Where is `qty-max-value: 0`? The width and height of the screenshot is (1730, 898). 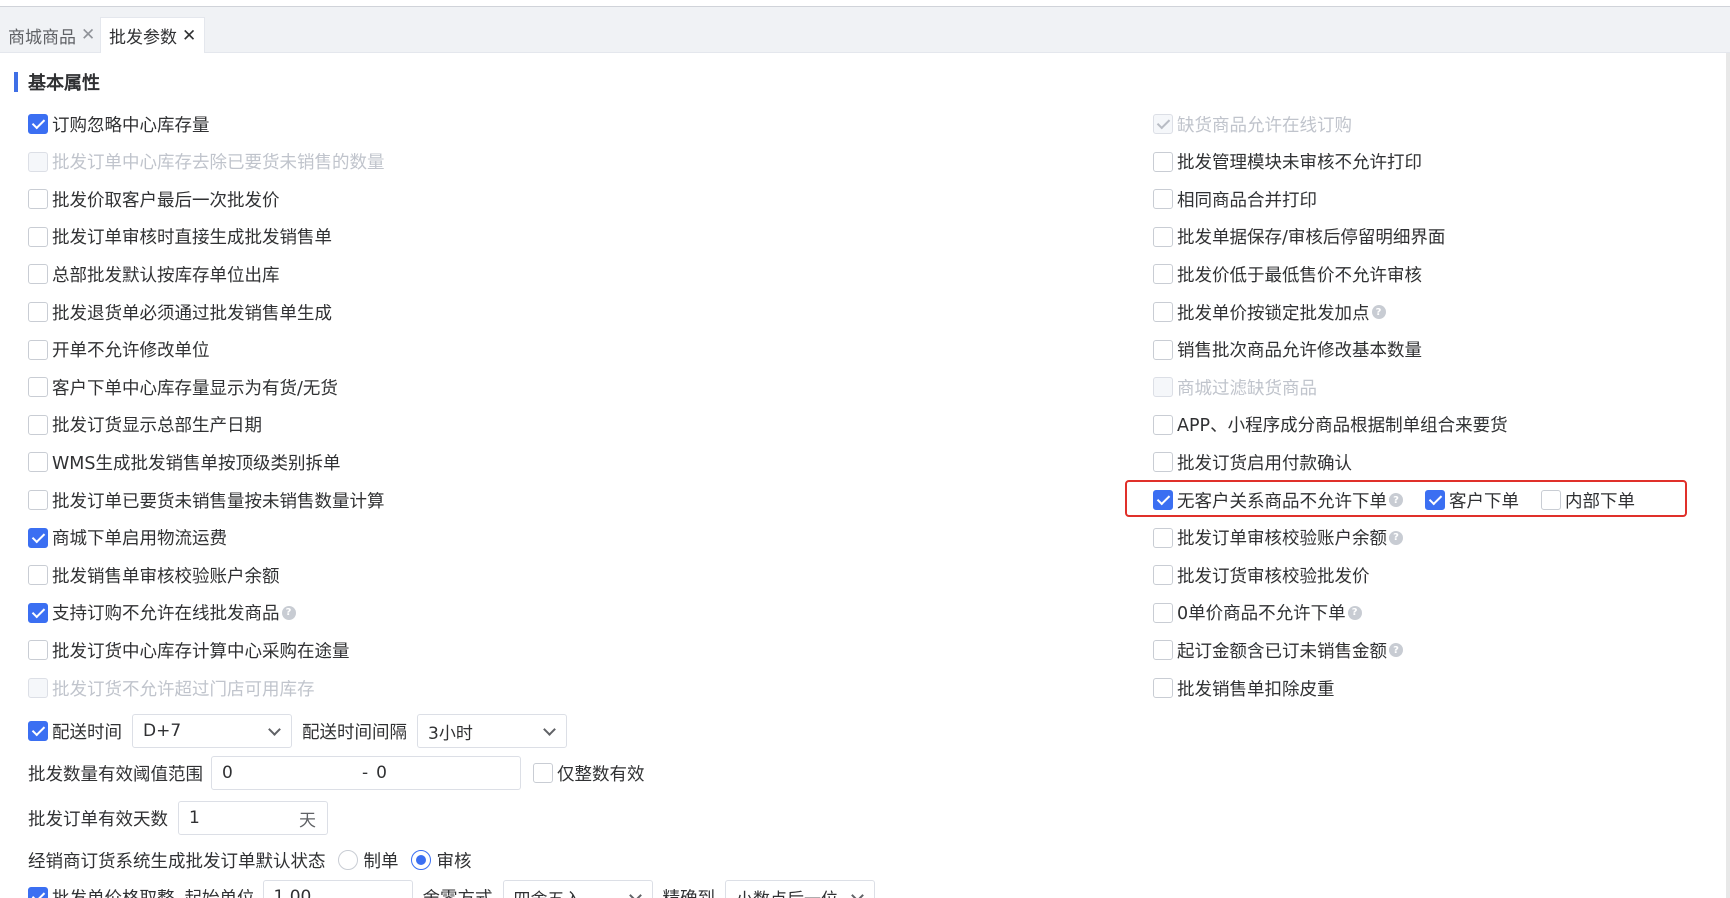 qty-max-value: 0 is located at coordinates (381, 773).